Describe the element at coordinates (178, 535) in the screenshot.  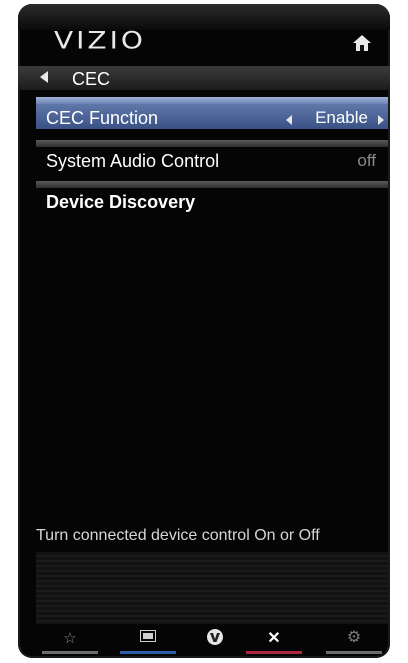
I see `help-text: Turn connected device control On or Off` at that location.